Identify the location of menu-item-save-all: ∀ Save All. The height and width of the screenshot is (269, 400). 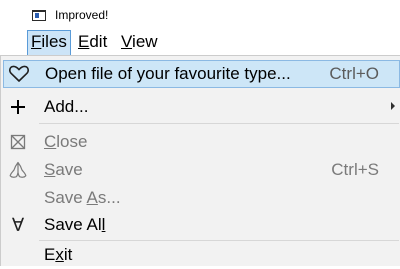
(200, 225).